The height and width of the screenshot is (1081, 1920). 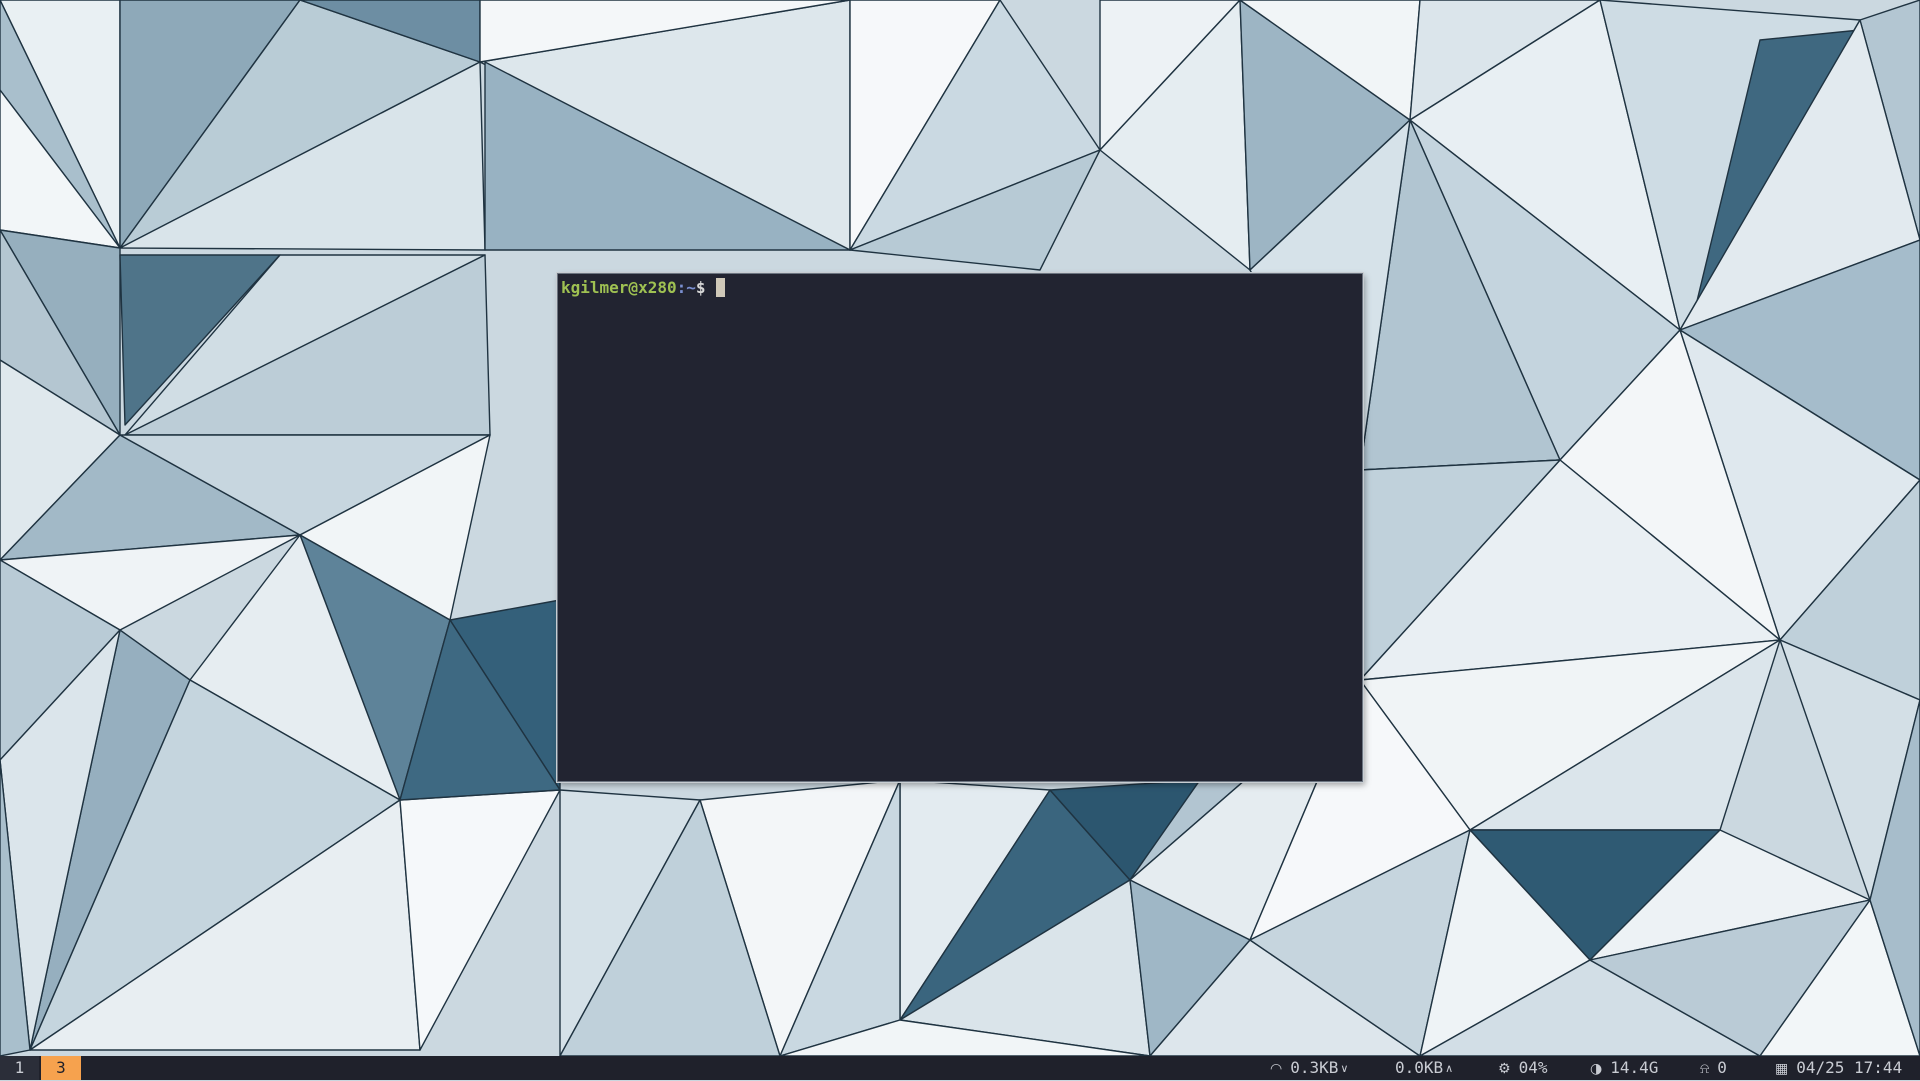 What do you see at coordinates (1713, 1068) in the screenshot?
I see `notifications-status: ⍾ 0` at bounding box center [1713, 1068].